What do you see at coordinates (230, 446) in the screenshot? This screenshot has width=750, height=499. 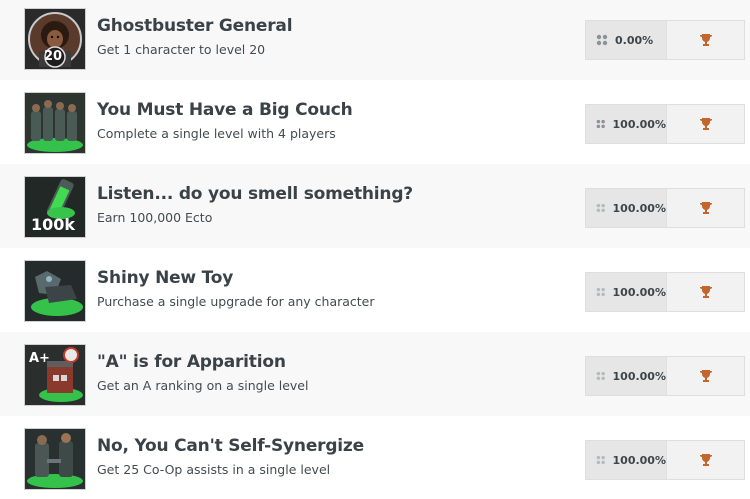 I see `achievement-title: No, You Can't Self-Synergize` at bounding box center [230, 446].